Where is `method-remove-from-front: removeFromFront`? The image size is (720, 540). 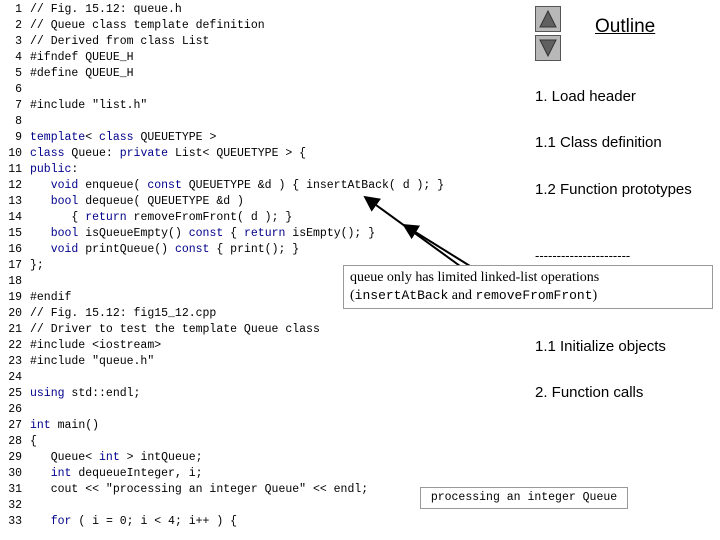
method-remove-from-front: removeFromFront is located at coordinates (534, 295).